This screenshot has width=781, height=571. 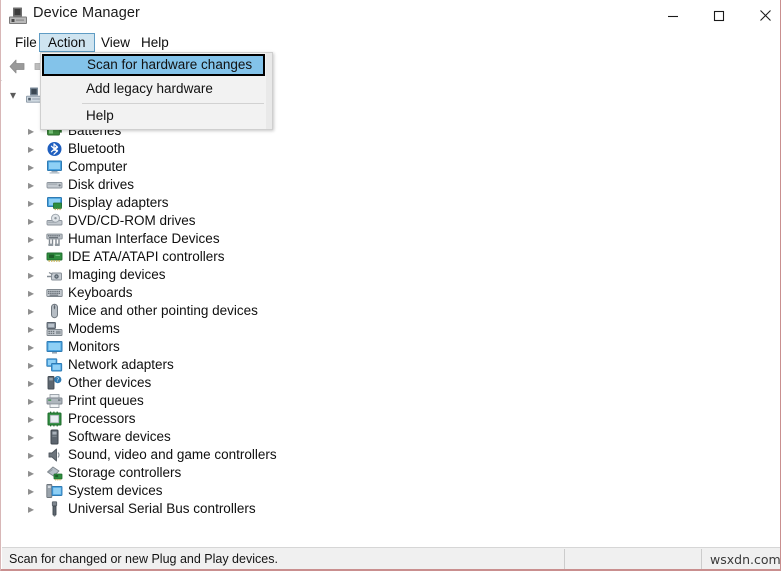 What do you see at coordinates (67, 42) in the screenshot?
I see `menu-action: Action` at bounding box center [67, 42].